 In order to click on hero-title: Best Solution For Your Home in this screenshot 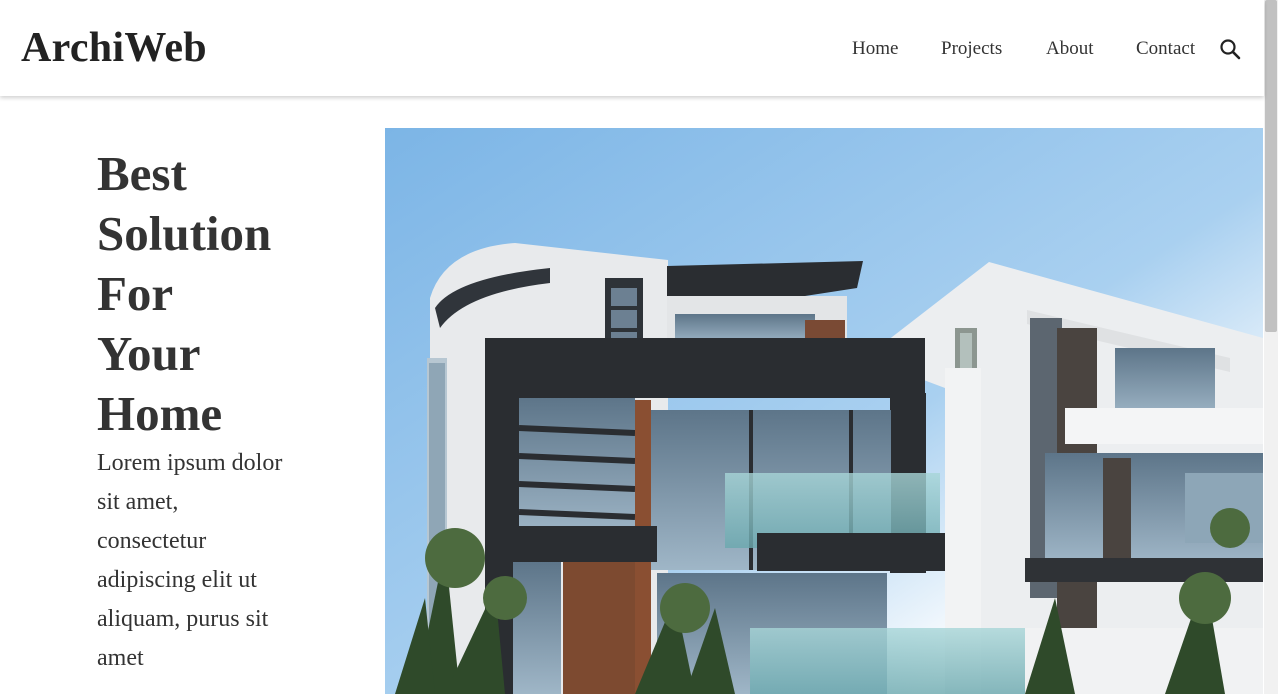, I will do `click(207, 294)`.